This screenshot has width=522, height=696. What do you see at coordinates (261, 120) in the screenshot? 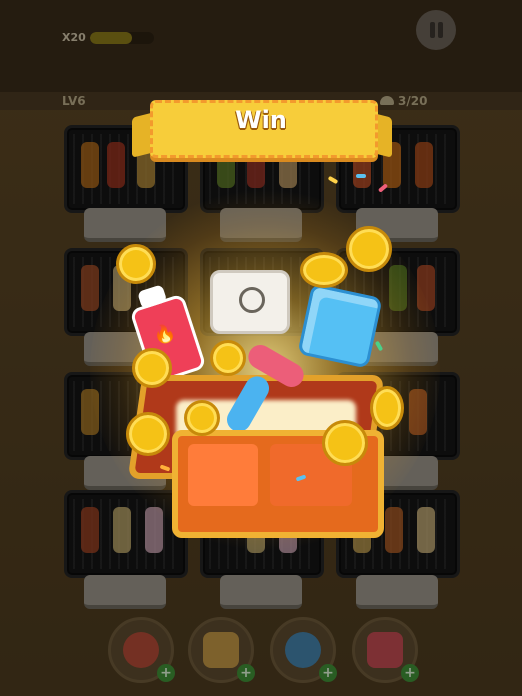
I see `win-title: Win` at bounding box center [261, 120].